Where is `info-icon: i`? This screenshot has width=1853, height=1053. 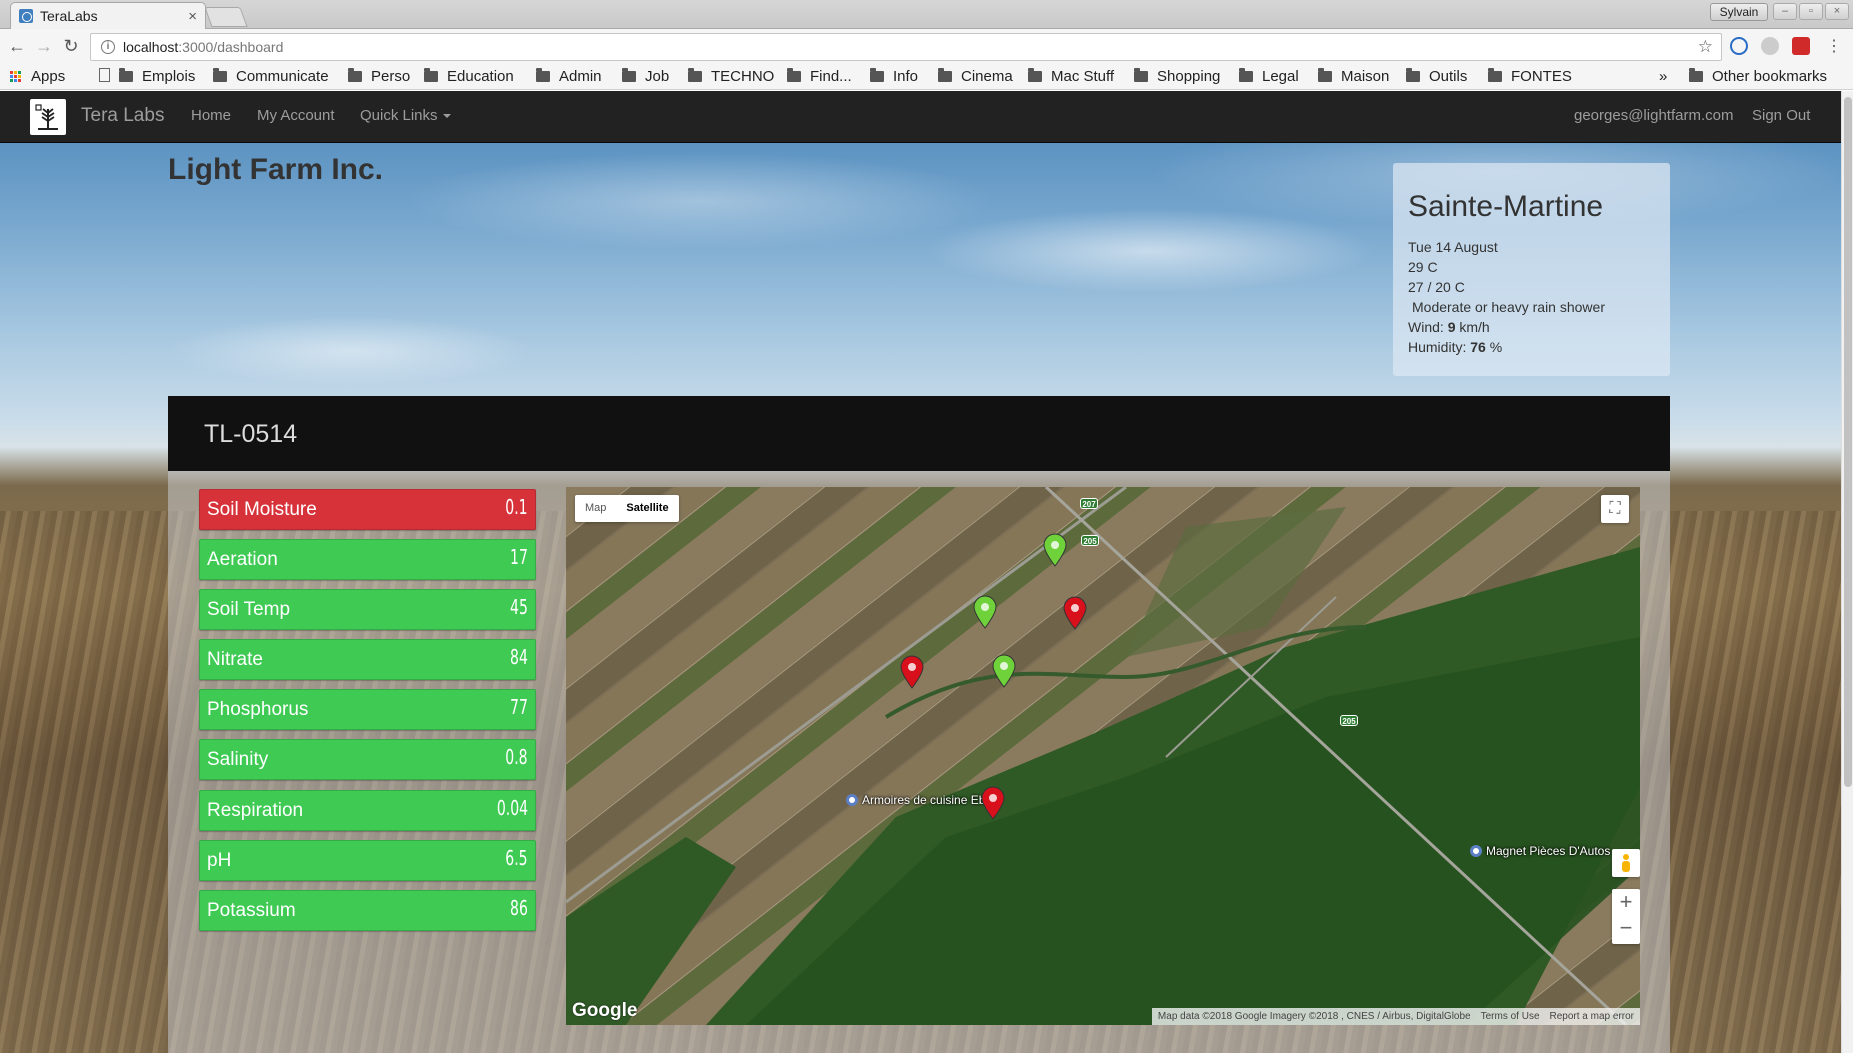 info-icon: i is located at coordinates (108, 47).